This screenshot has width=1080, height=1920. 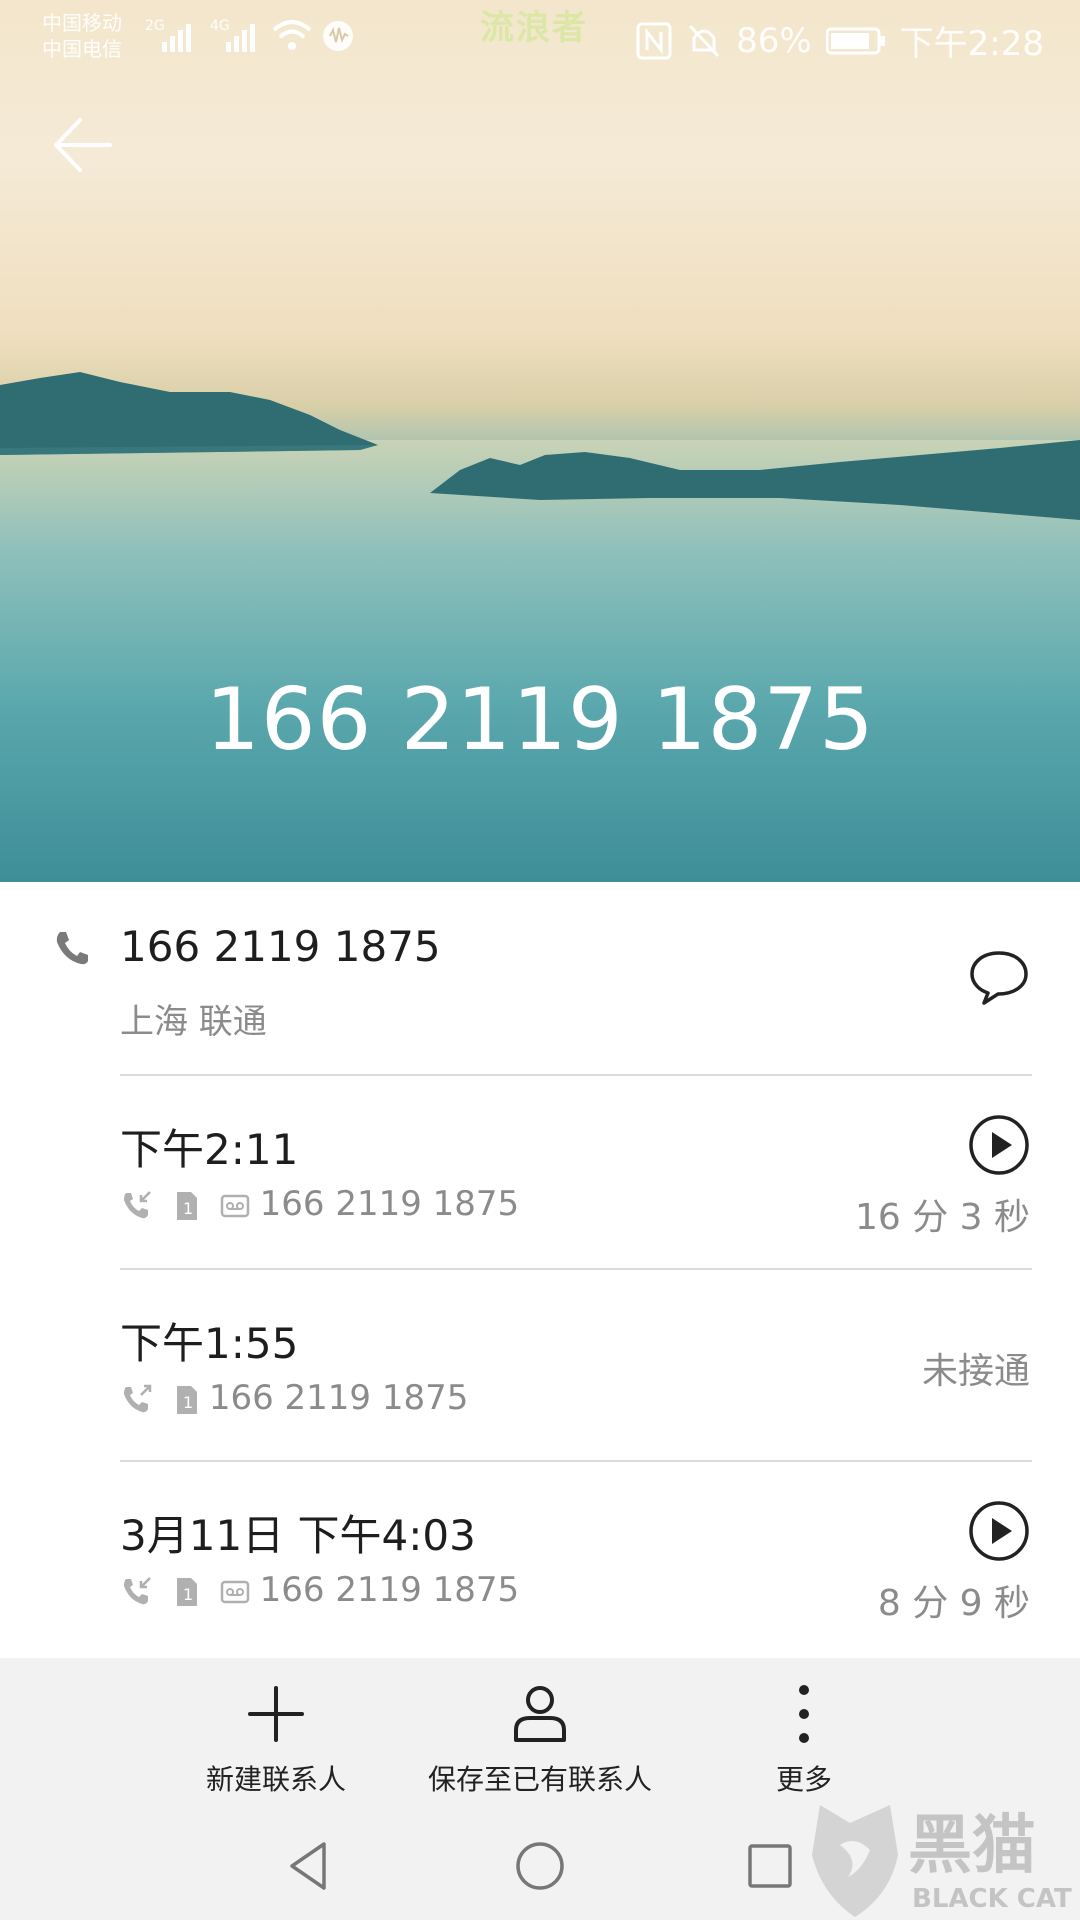 What do you see at coordinates (540, 720) in the screenshot?
I see `header-phone-number: 166 2119 1875` at bounding box center [540, 720].